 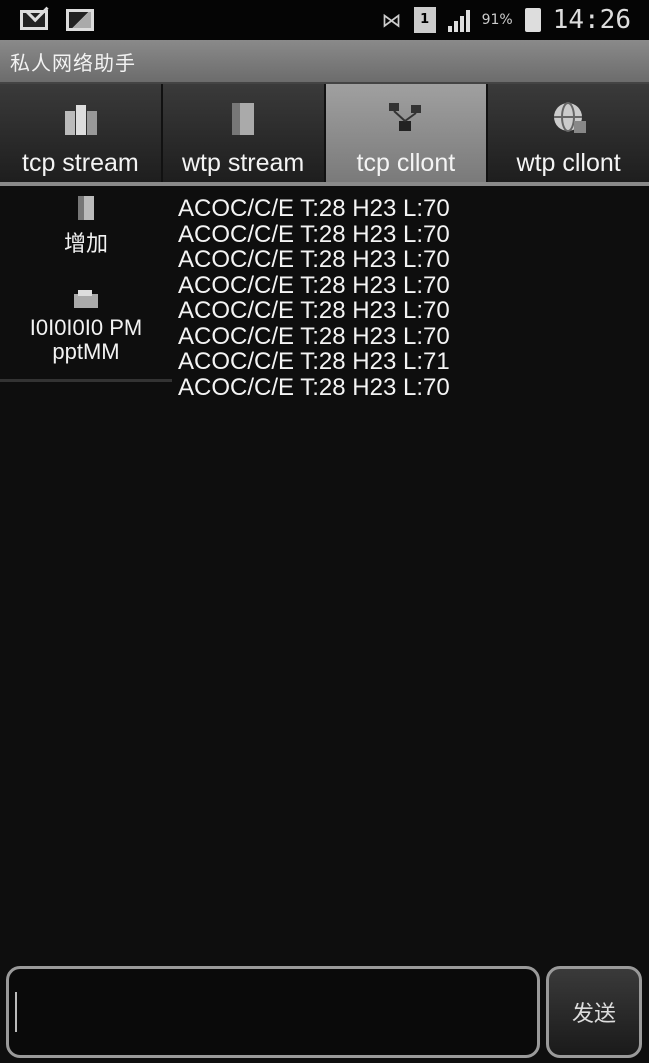 I want to click on network-icon: ⋈, so click(x=391, y=20).